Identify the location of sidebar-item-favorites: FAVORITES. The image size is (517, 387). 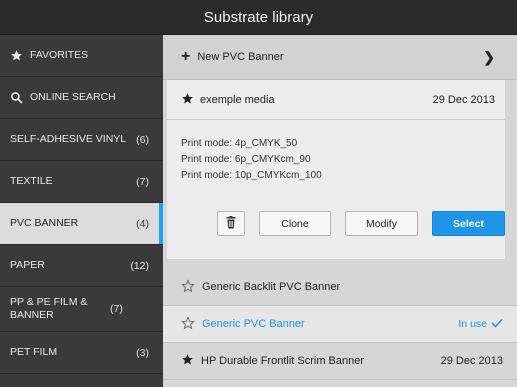
(81, 56).